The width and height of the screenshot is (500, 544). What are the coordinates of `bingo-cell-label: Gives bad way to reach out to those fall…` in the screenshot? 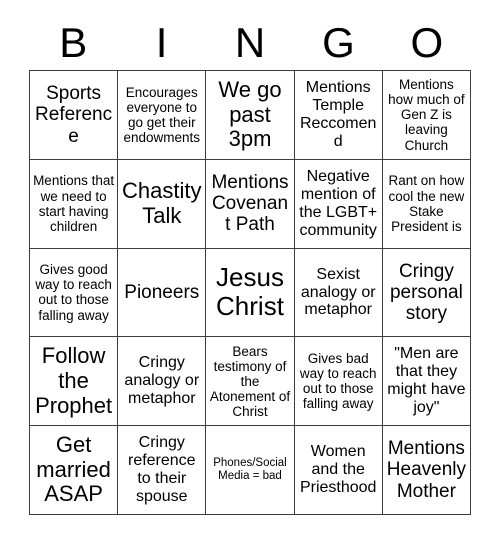 It's located at (338, 381).